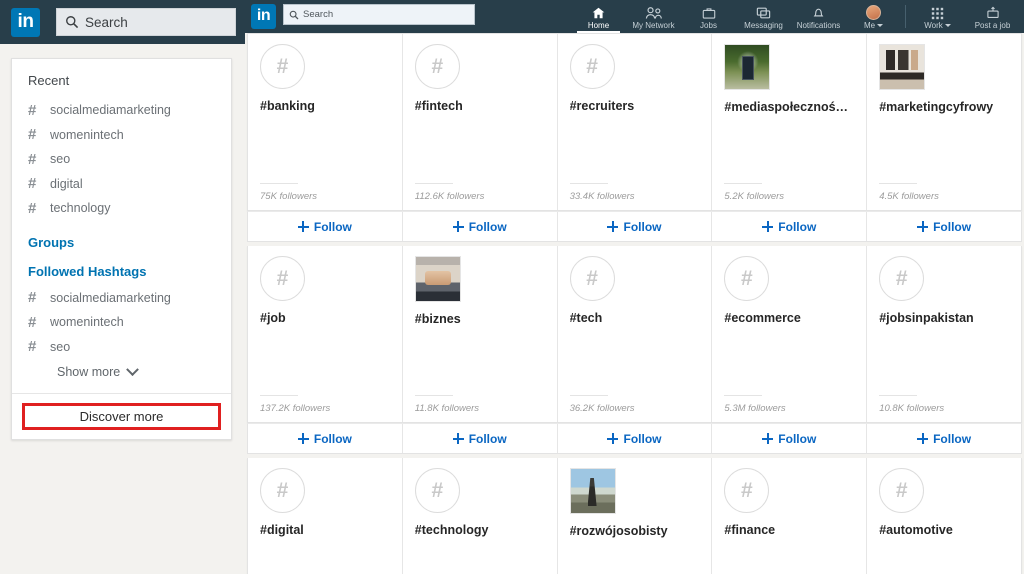 Image resolution: width=1024 pixels, height=574 pixels. What do you see at coordinates (937, 16) in the screenshot?
I see `nav-item-work: Work` at bounding box center [937, 16].